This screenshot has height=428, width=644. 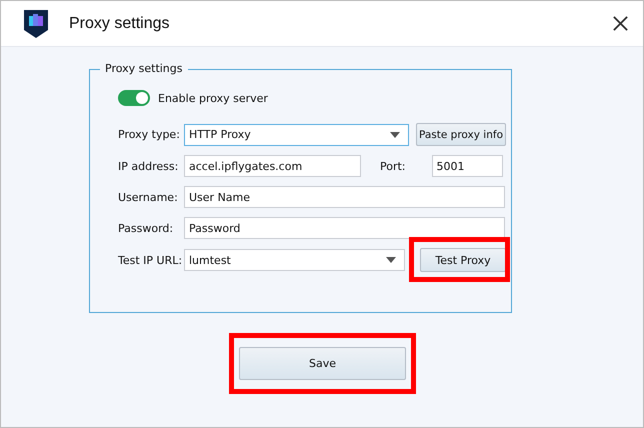 I want to click on save-button: Save, so click(x=322, y=363).